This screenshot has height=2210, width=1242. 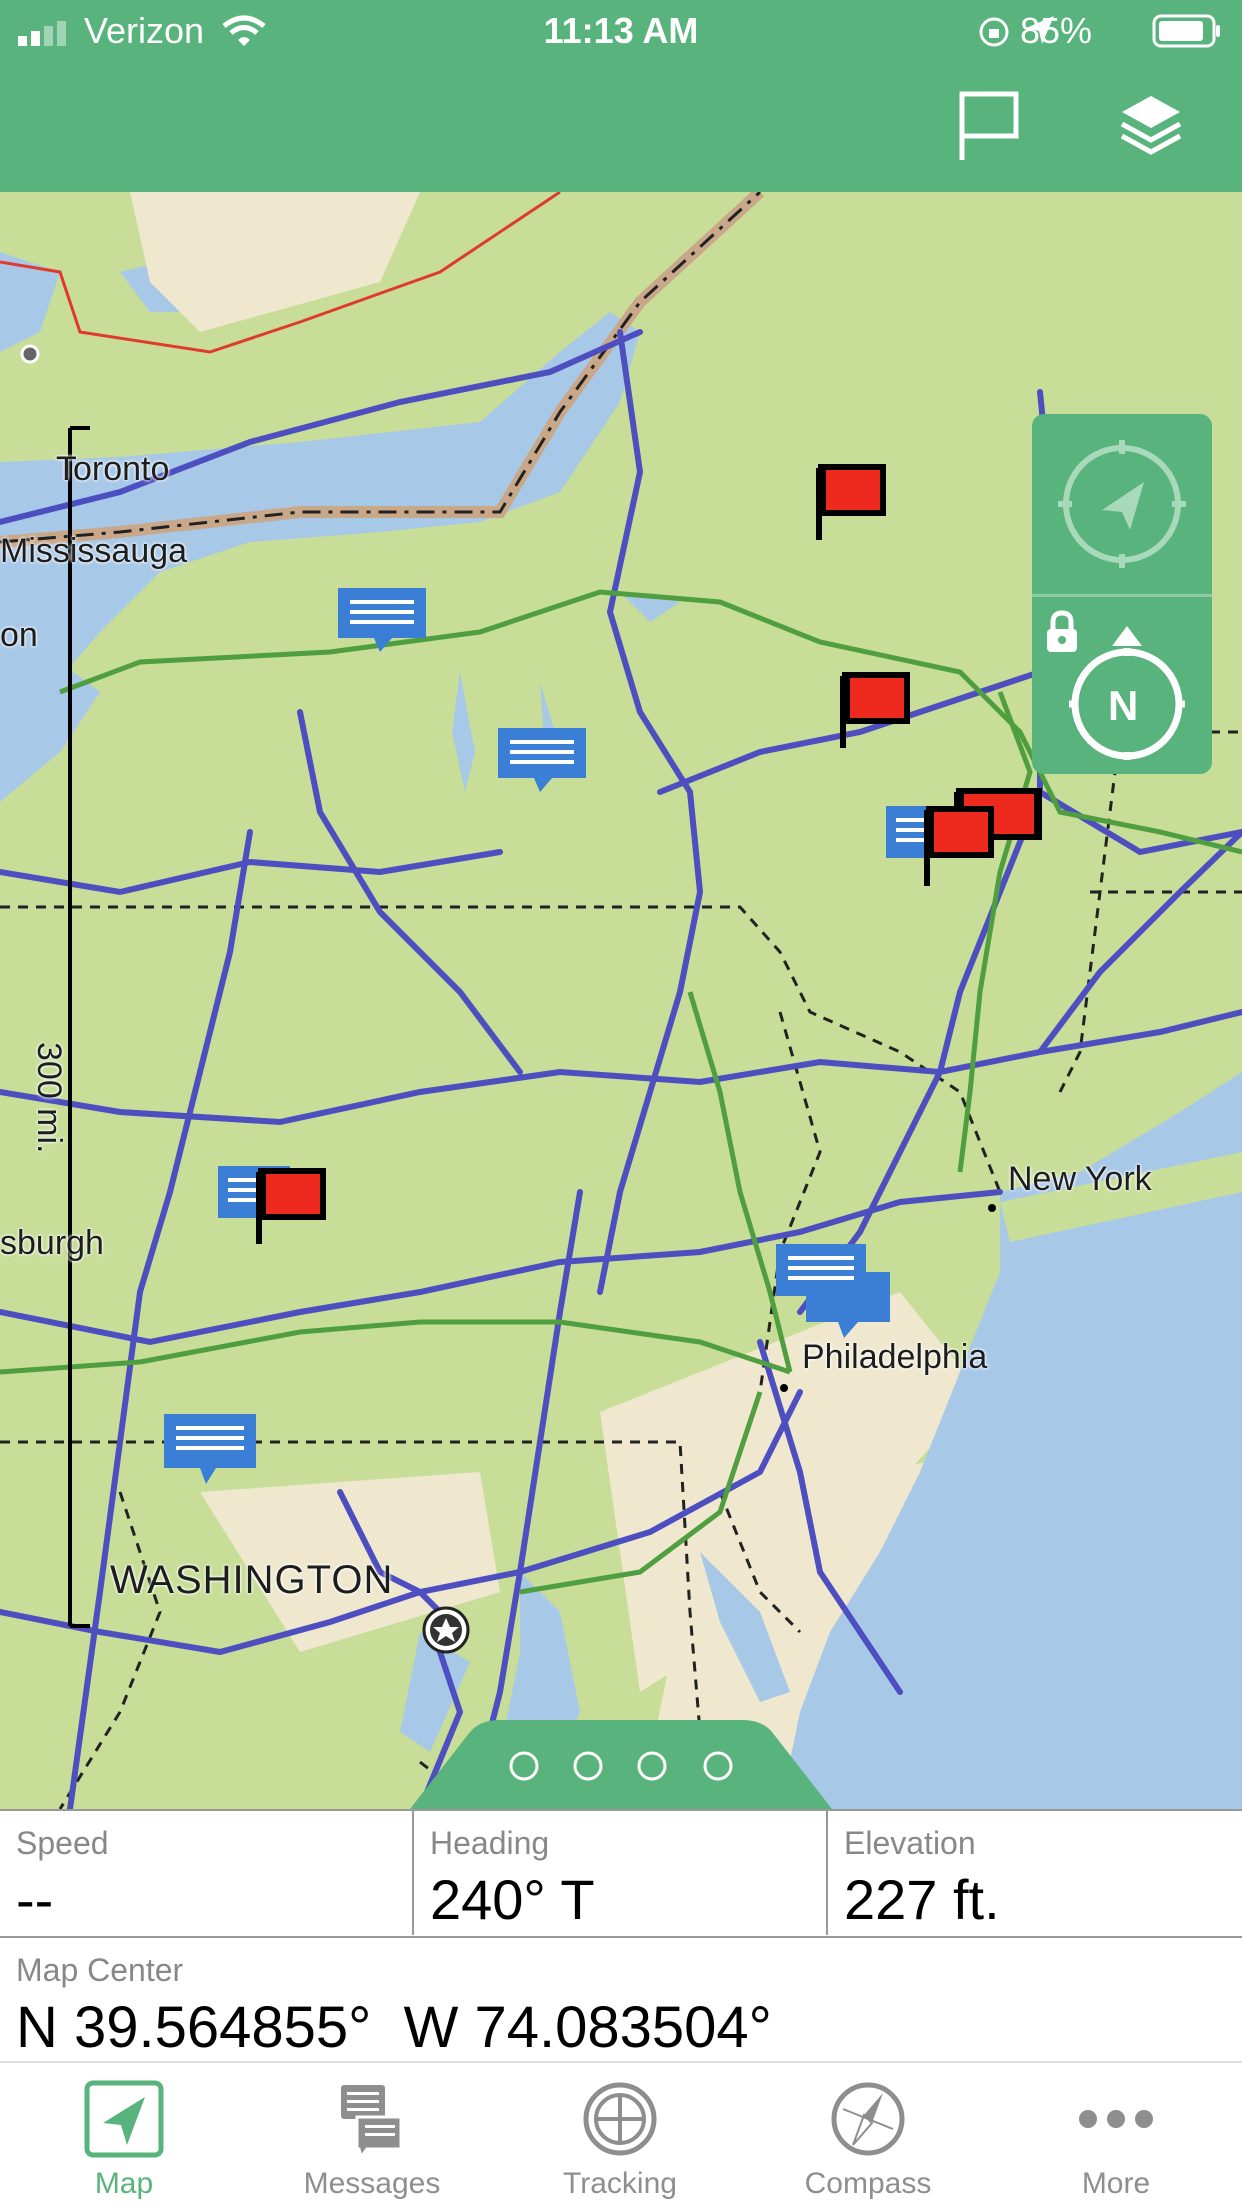 What do you see at coordinates (94, 551) in the screenshot?
I see `map-label-mississauga: Mississauga` at bounding box center [94, 551].